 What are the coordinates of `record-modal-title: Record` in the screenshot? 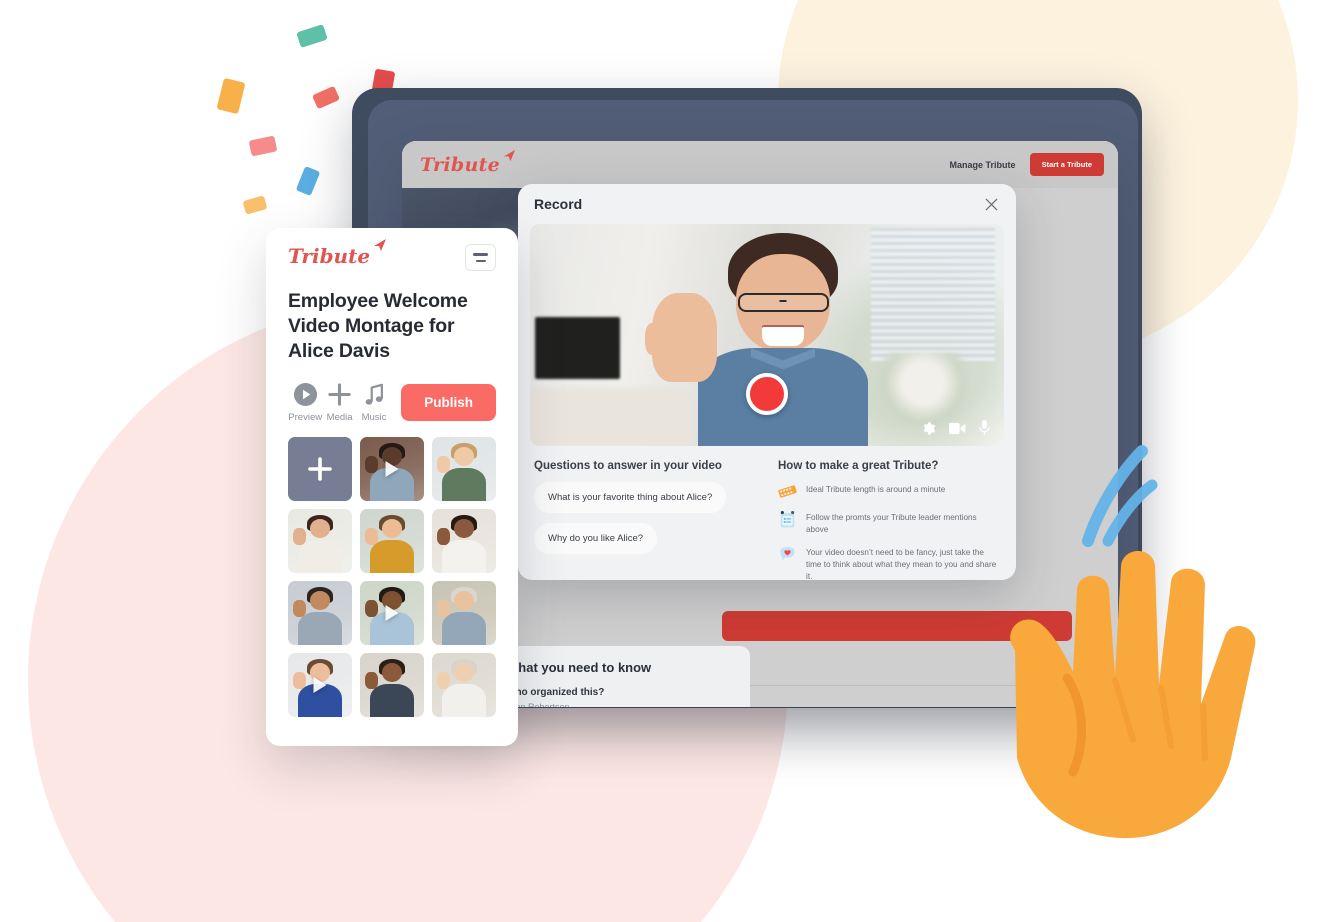 It's located at (558, 204).